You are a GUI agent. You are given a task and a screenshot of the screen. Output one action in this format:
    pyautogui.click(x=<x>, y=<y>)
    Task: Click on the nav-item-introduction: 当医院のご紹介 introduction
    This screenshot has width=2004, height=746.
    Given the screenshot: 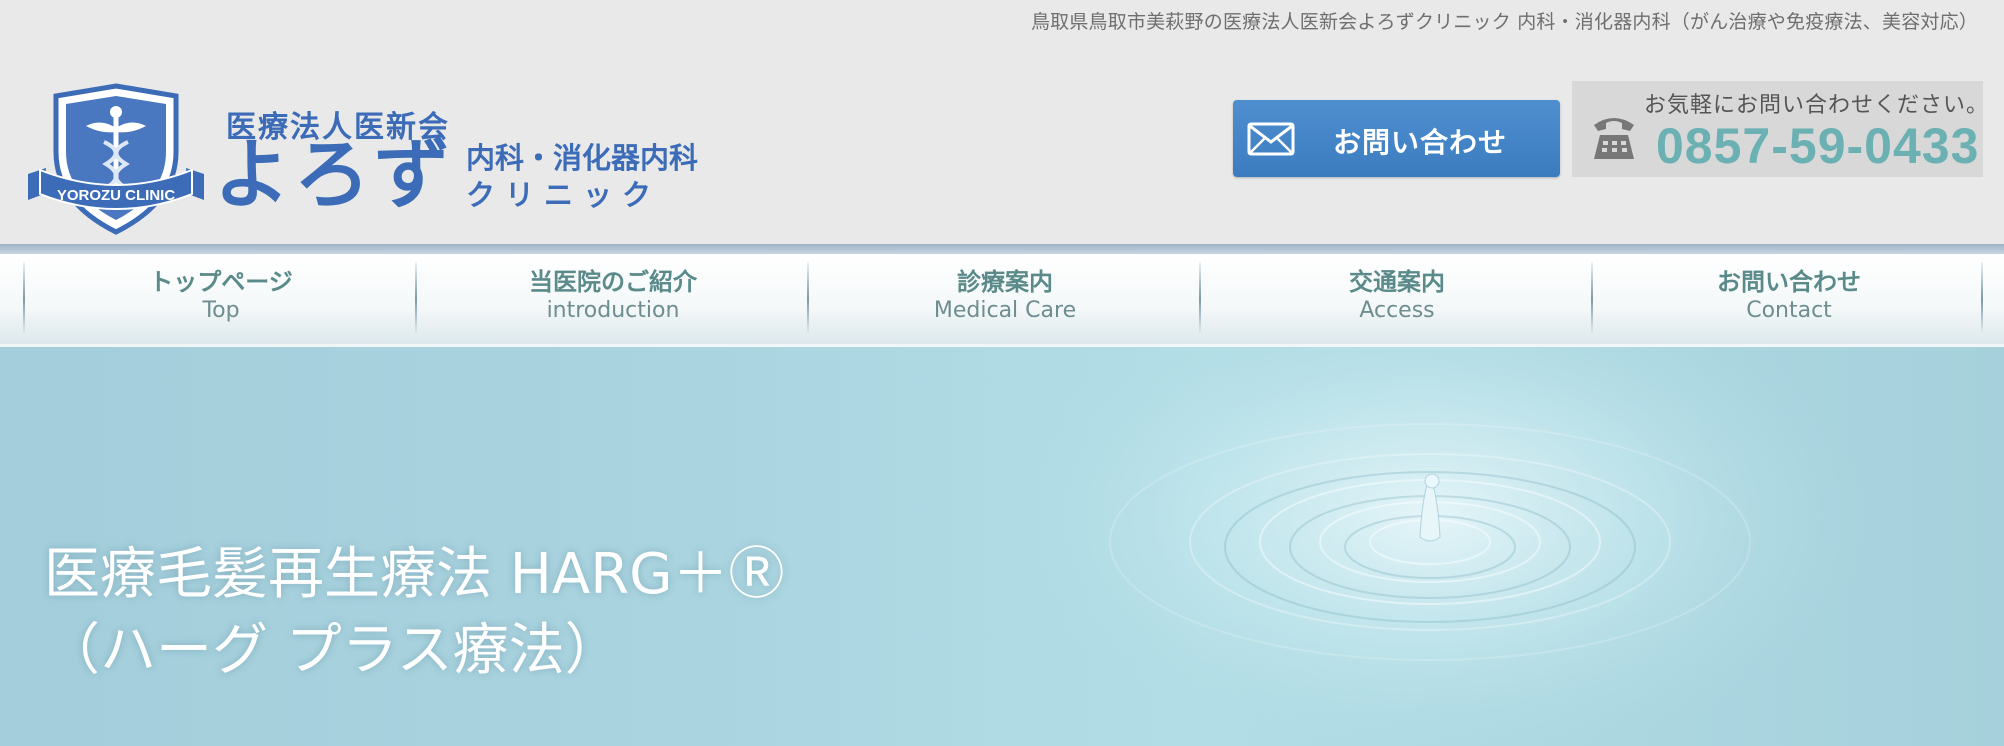 What is the action you would take?
    pyautogui.click(x=613, y=300)
    